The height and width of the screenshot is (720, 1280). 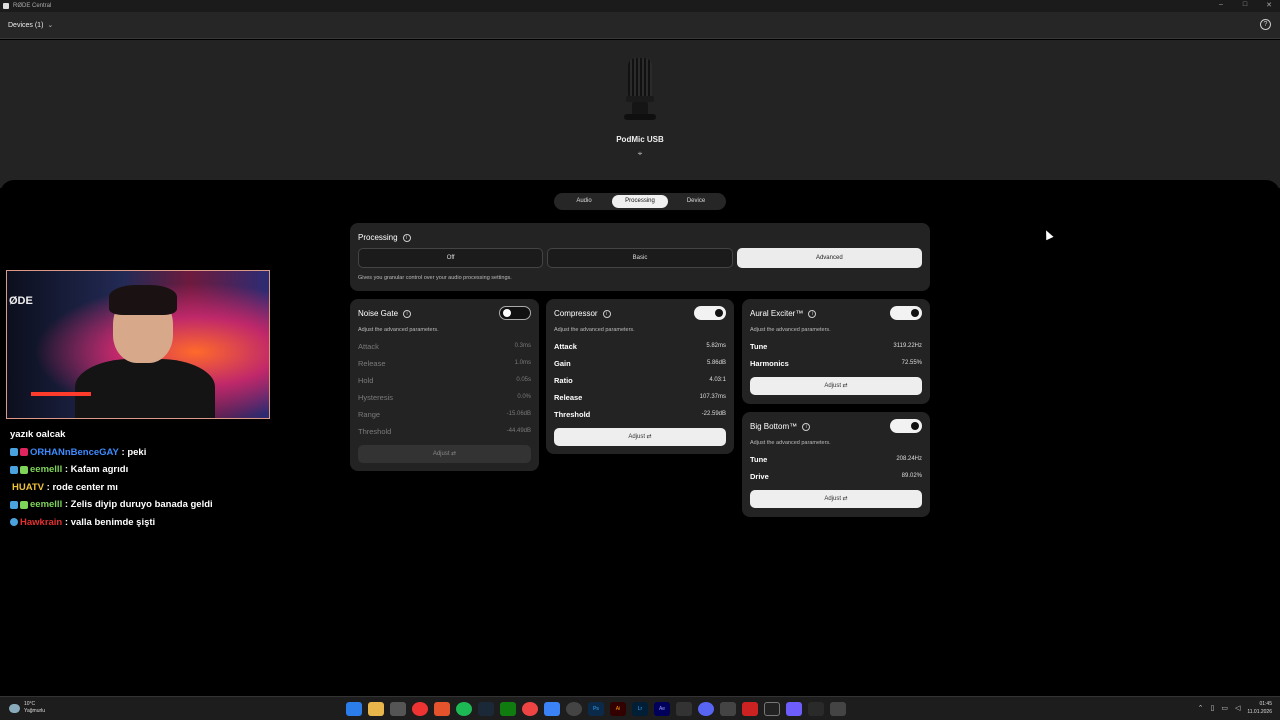 I want to click on tab-bar: Audio Processing Device, so click(x=640, y=201).